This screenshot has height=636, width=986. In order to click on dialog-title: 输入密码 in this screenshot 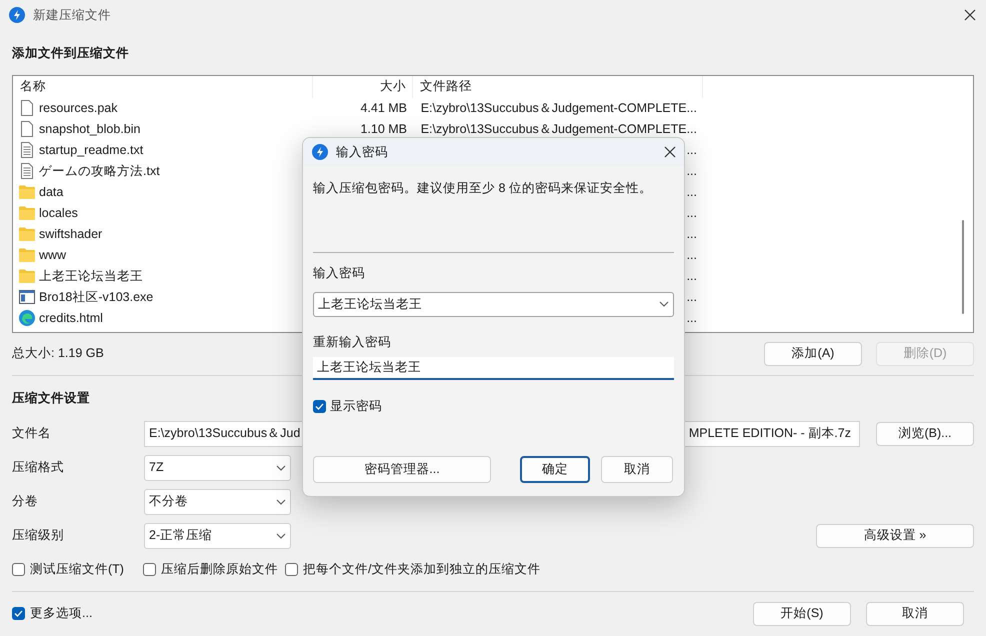, I will do `click(362, 152)`.